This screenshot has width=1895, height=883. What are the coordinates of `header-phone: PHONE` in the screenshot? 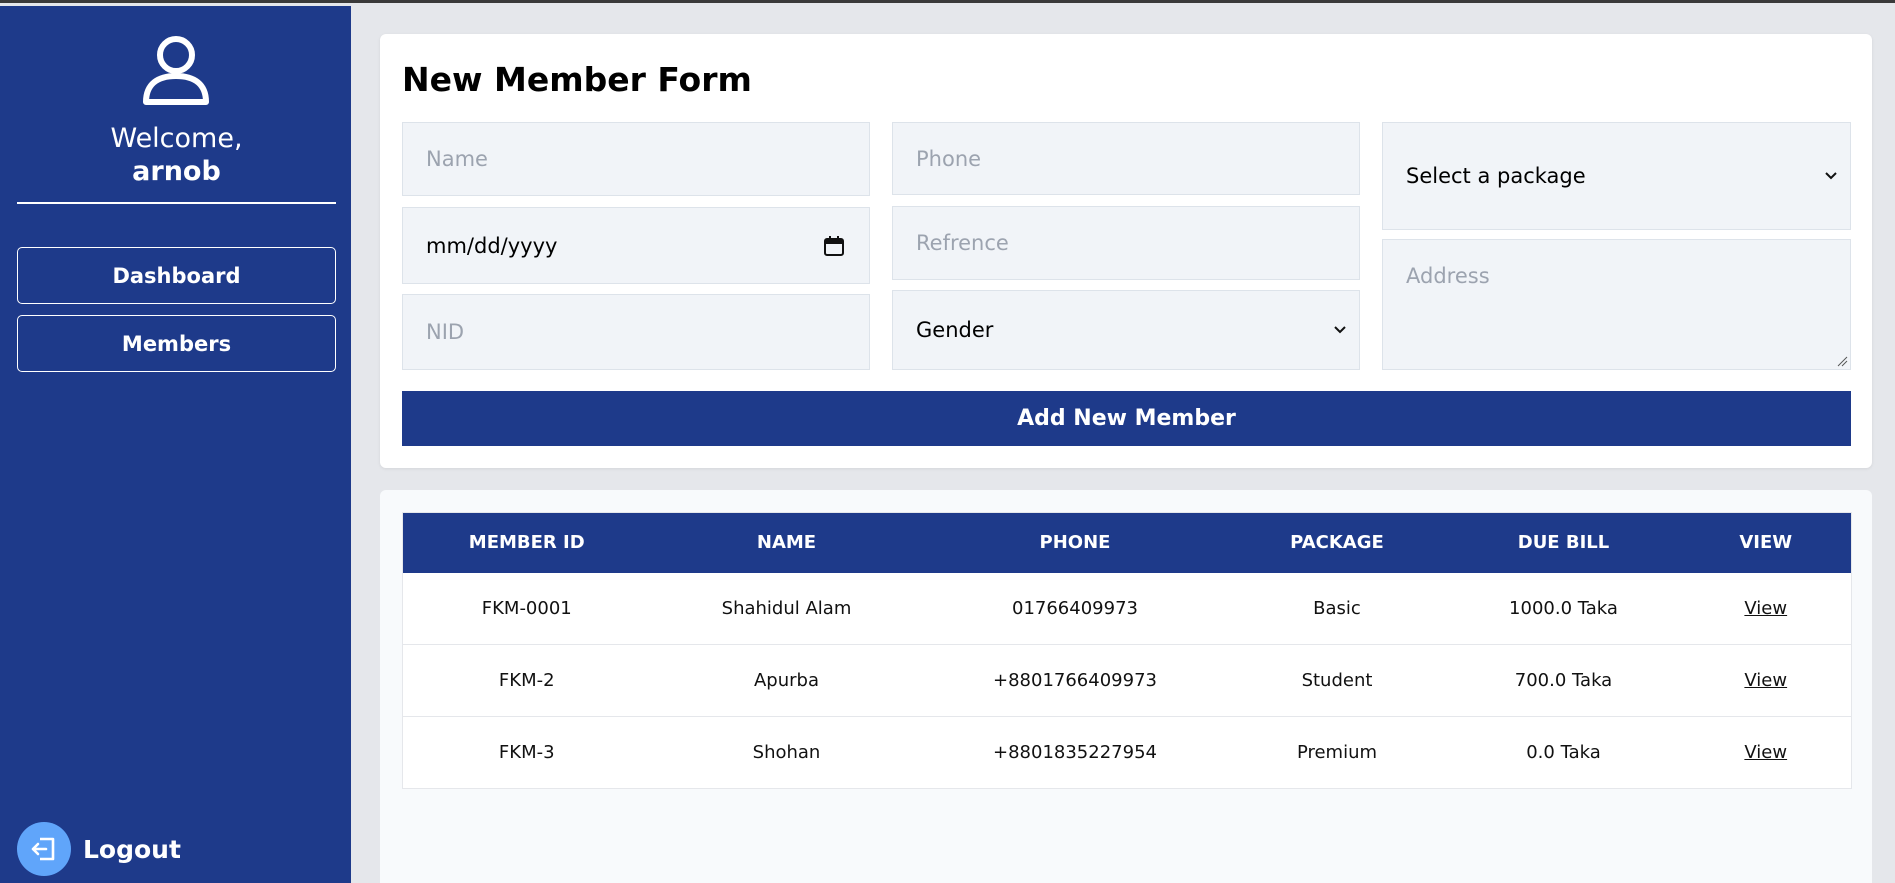 It's located at (1075, 543).